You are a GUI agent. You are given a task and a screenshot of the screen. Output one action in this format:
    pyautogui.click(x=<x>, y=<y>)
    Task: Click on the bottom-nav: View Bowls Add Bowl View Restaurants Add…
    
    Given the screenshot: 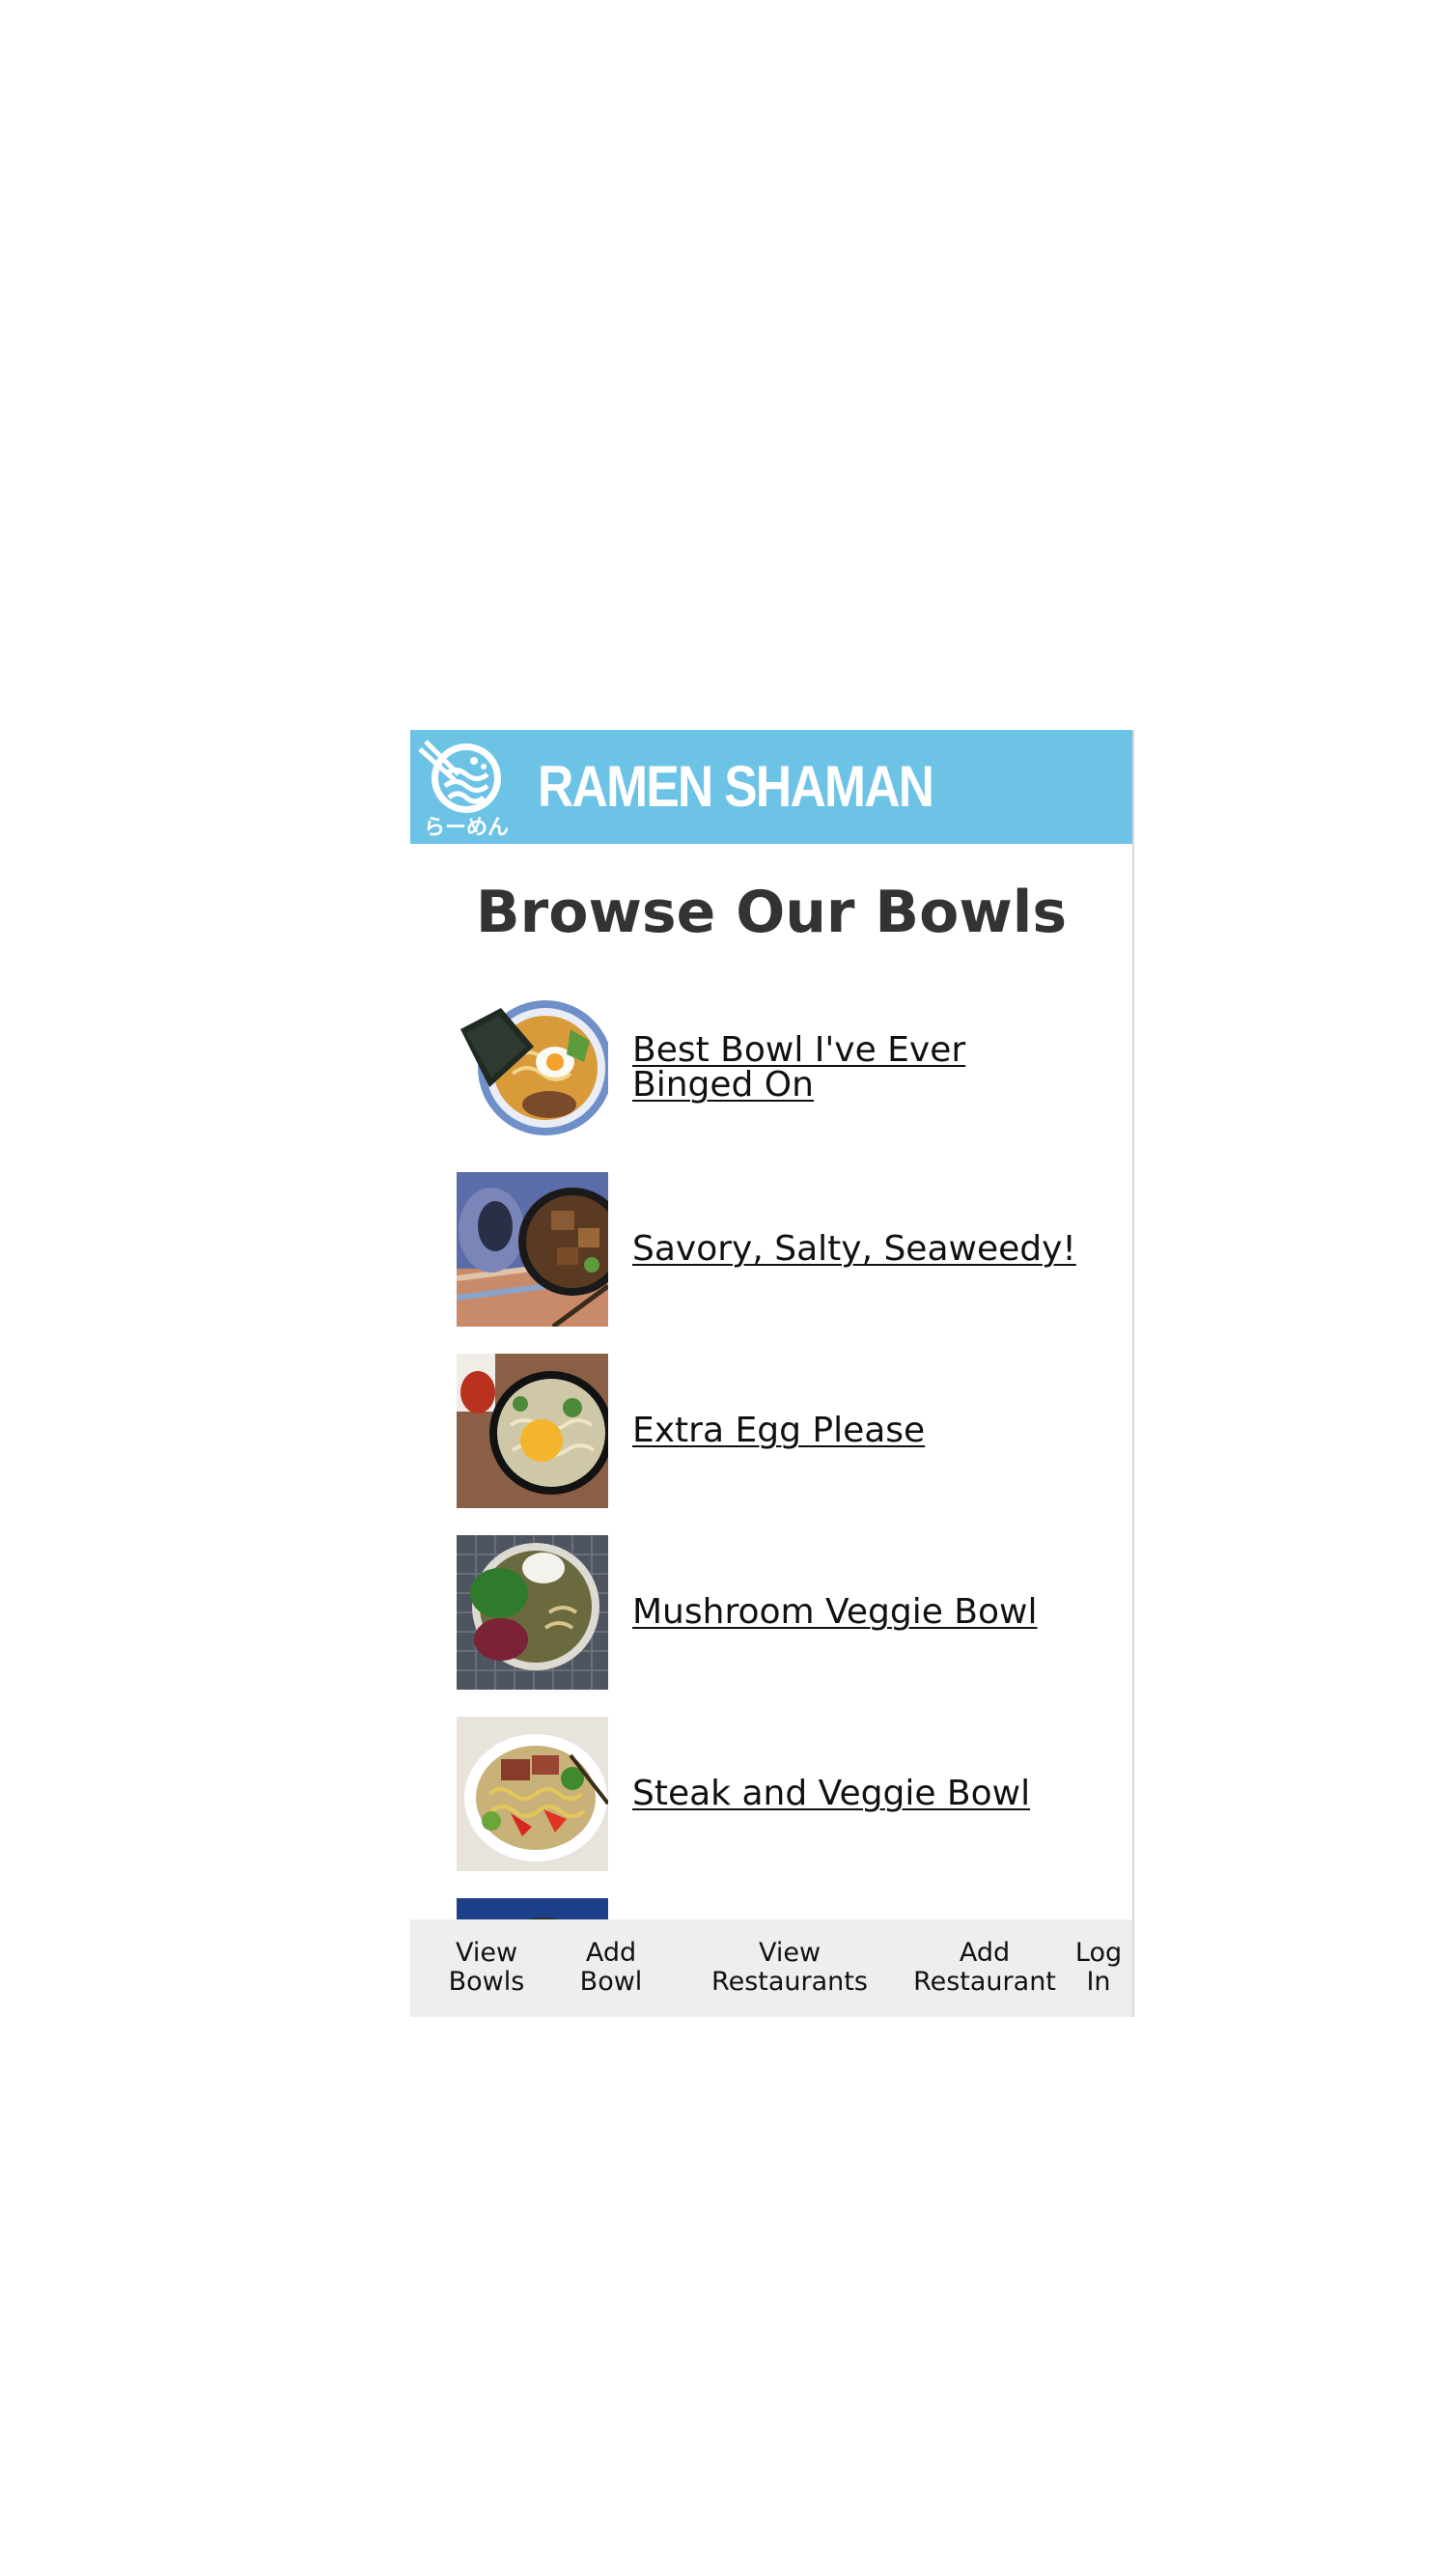 What is the action you would take?
    pyautogui.click(x=771, y=1968)
    